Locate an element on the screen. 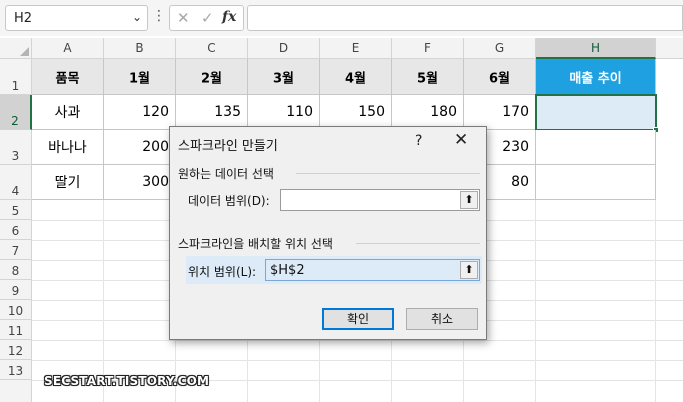 Image resolution: width=683 pixels, height=402 pixels. header-label-item: 품목 is located at coordinates (67, 78).